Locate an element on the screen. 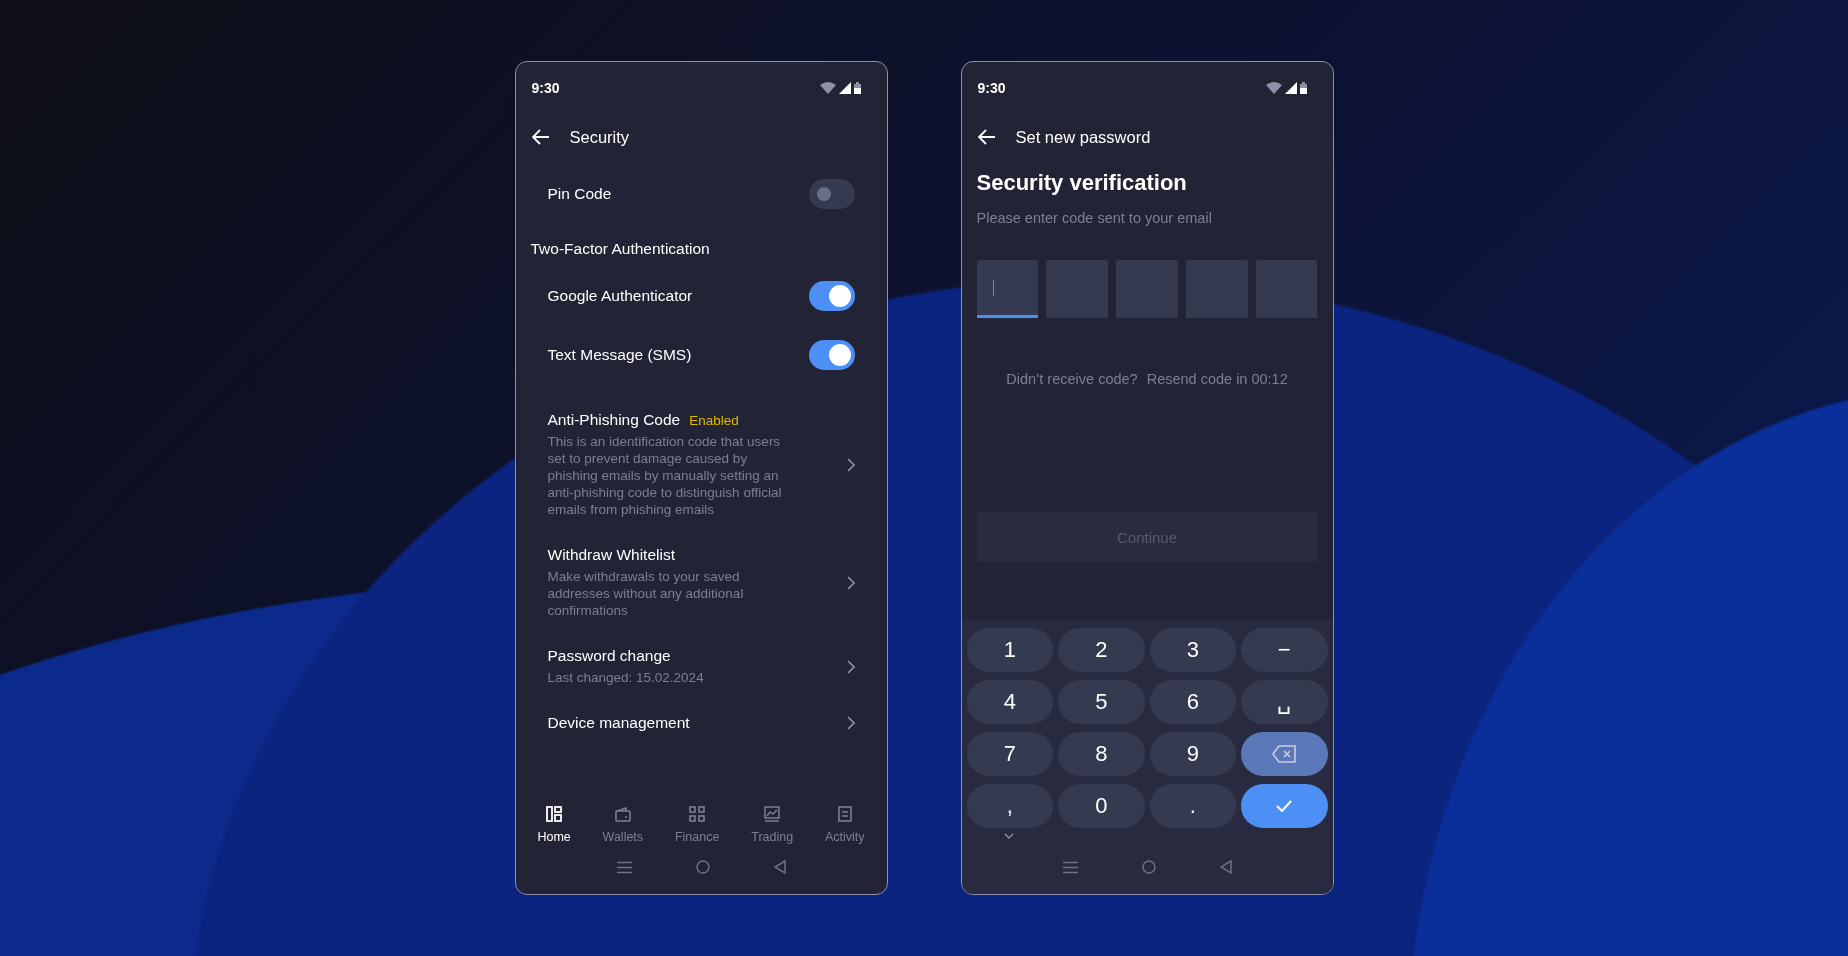 The height and width of the screenshot is (956, 1848). backspace-icon is located at coordinates (1284, 754).